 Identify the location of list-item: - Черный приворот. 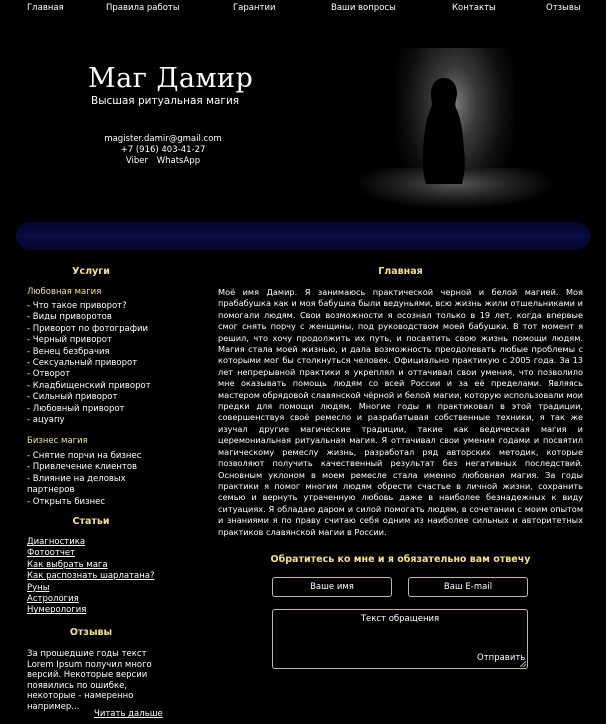
(89, 340).